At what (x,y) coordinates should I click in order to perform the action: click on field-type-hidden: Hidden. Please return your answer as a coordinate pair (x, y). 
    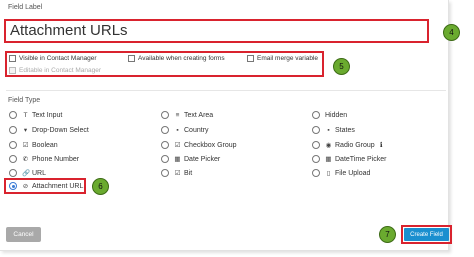
    Looking at the image, I should click on (329, 115).